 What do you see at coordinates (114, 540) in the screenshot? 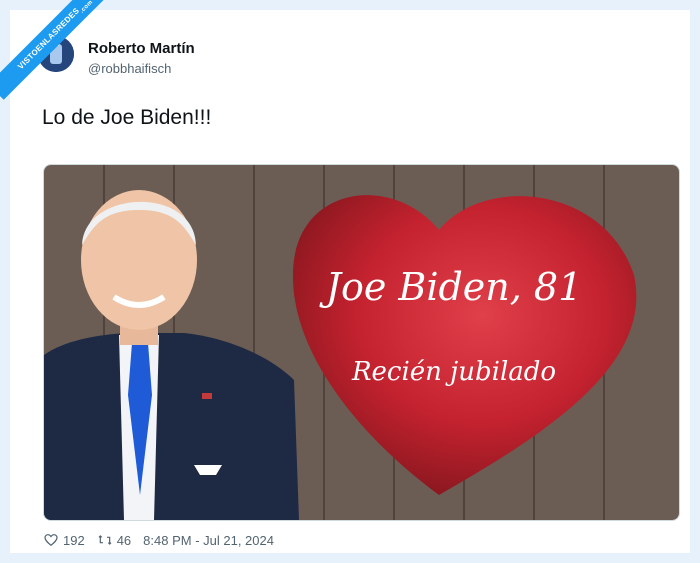
I see `retweet-action: 46` at bounding box center [114, 540].